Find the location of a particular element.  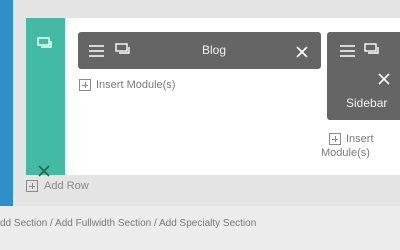

add-row-button: Add Row is located at coordinates (57, 186).